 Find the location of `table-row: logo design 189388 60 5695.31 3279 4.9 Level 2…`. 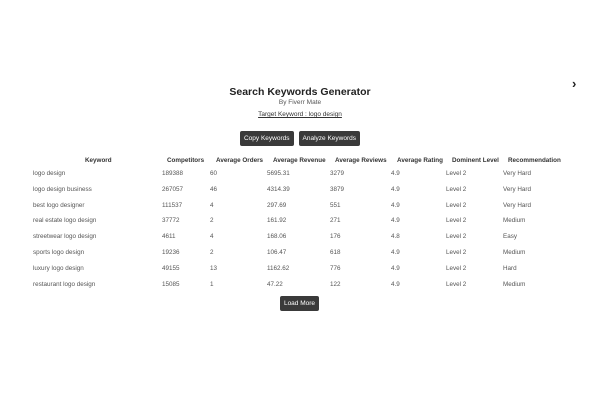

table-row: logo design 189388 60 5695.31 3279 4.9 Level 2… is located at coordinates (300, 177).